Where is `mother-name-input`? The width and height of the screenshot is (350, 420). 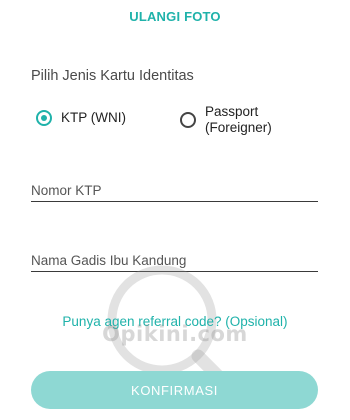
mother-name-input is located at coordinates (174, 260).